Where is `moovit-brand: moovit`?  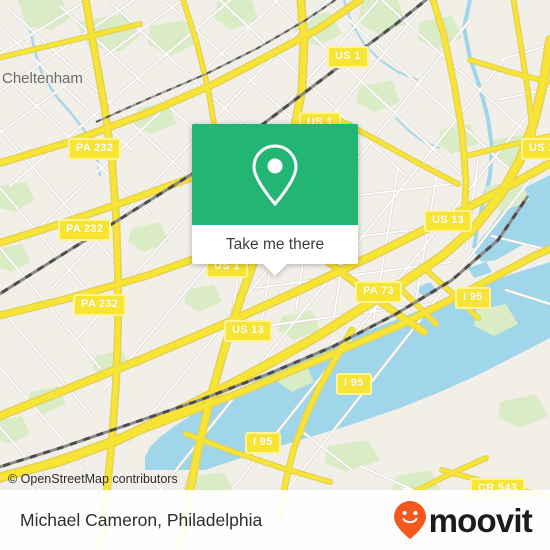 moovit-brand: moovit is located at coordinates (463, 520).